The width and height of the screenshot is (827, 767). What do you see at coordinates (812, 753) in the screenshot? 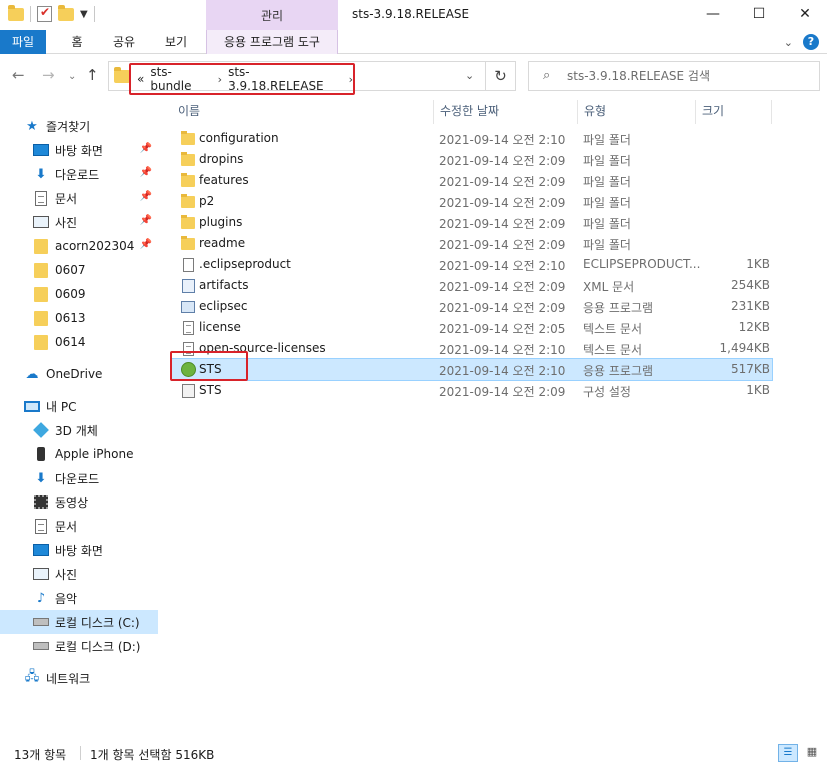
I see `large-icons-view-icon: ▦` at bounding box center [812, 753].